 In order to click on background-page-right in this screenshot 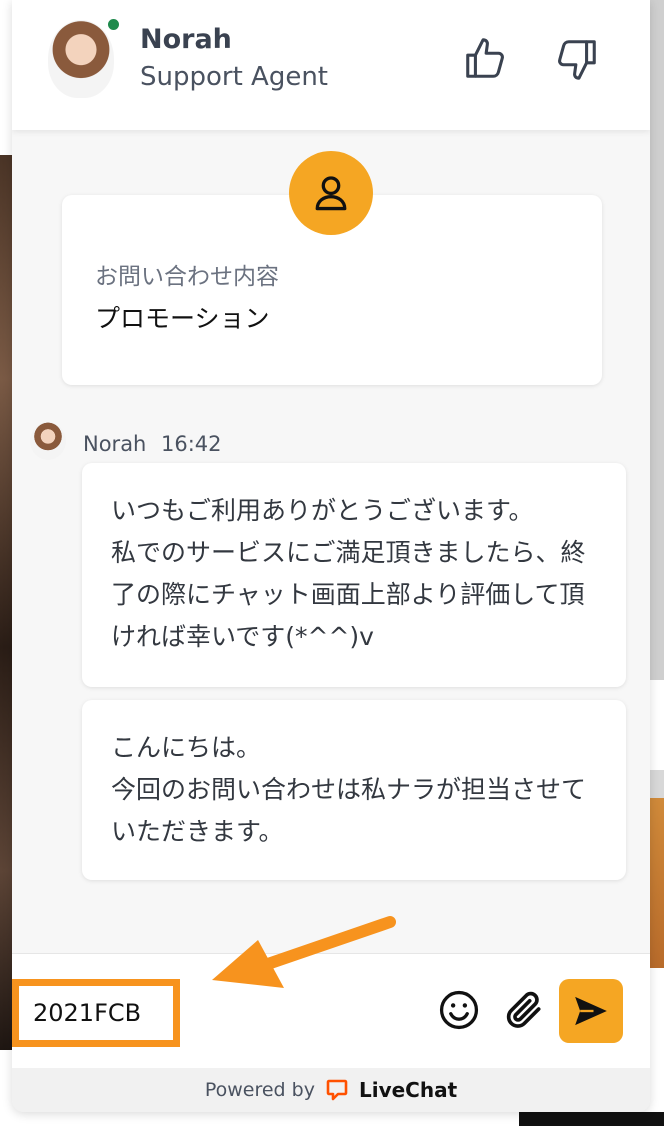, I will do `click(657, 340)`.